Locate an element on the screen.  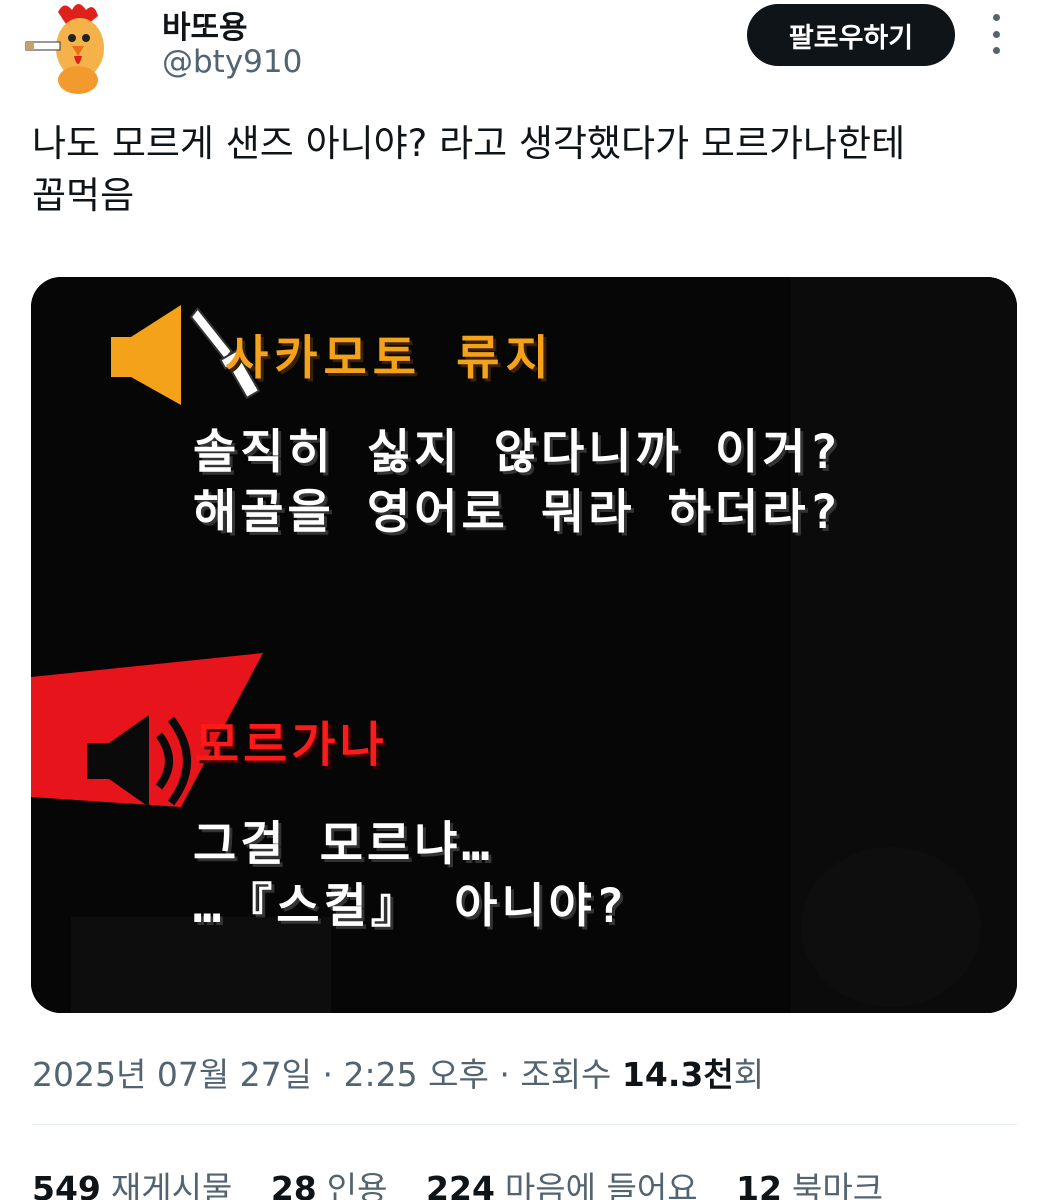
views-count: 14.3 is located at coordinates (662, 1074).